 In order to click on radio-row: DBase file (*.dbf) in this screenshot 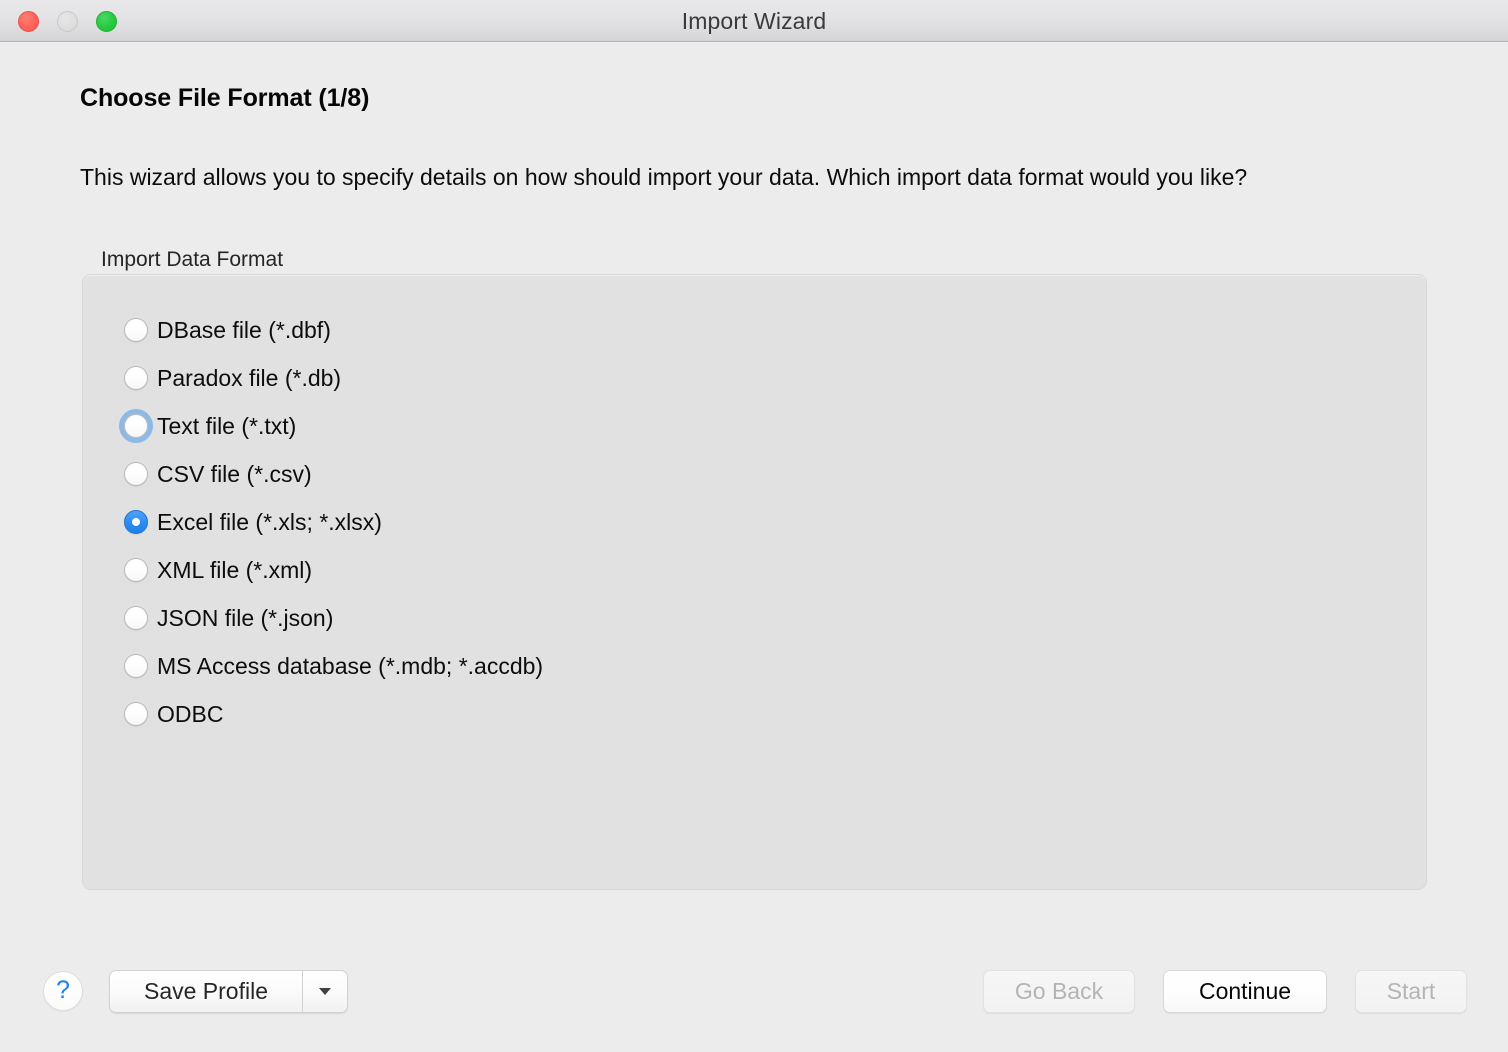, I will do `click(331, 330)`.